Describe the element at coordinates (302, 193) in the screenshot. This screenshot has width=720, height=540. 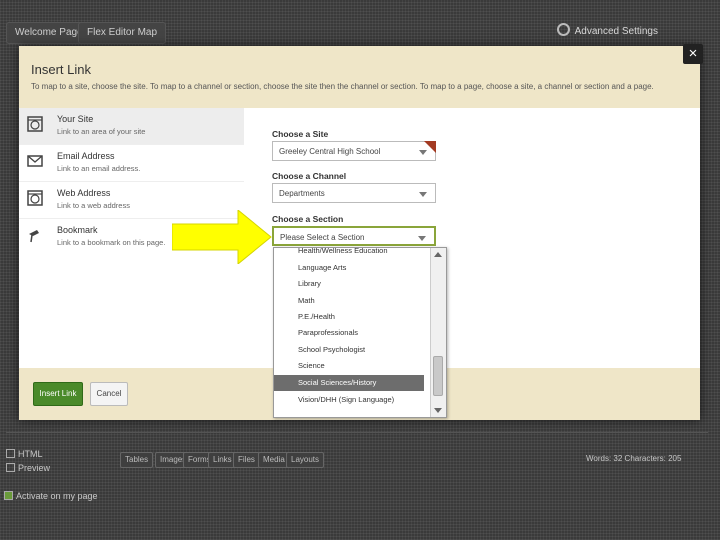
I see `channel-select-value: Departments` at that location.